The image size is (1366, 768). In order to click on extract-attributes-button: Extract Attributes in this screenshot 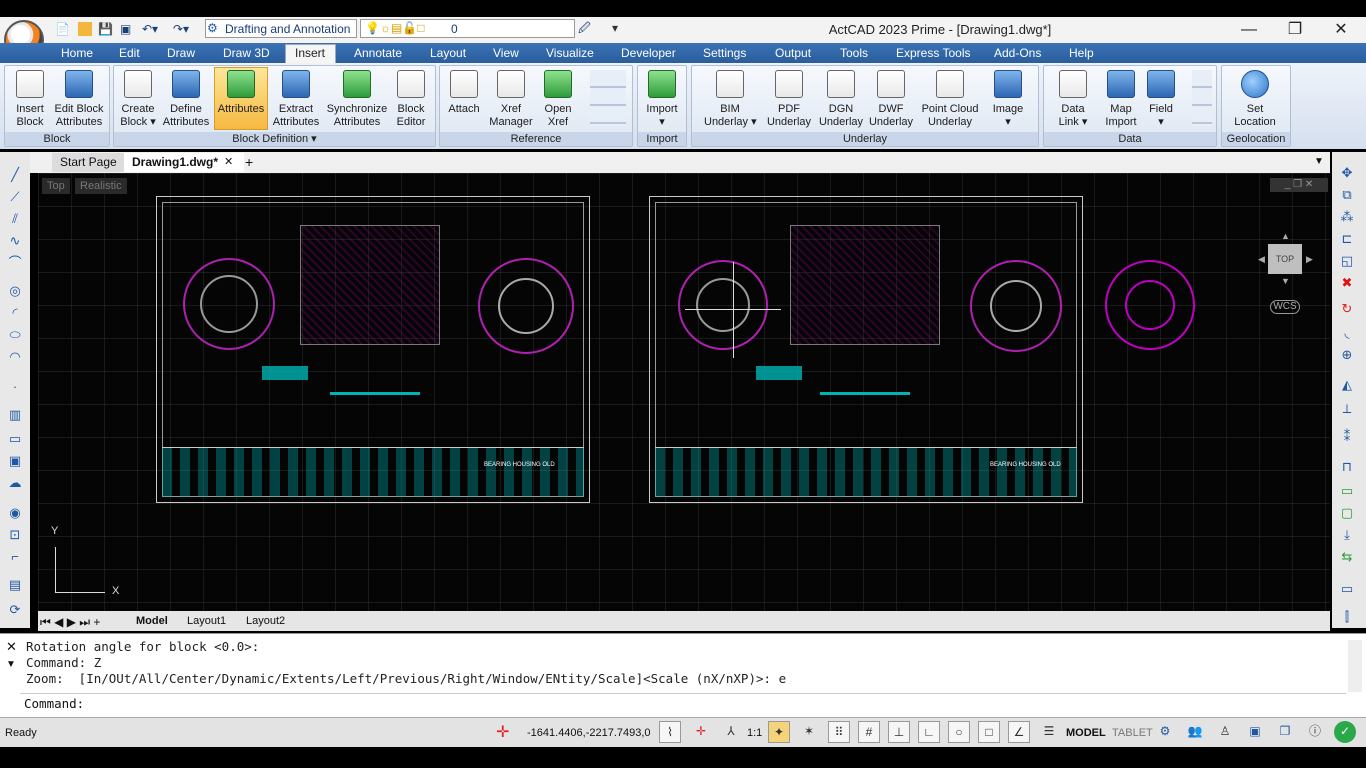, I will do `click(296, 99)`.